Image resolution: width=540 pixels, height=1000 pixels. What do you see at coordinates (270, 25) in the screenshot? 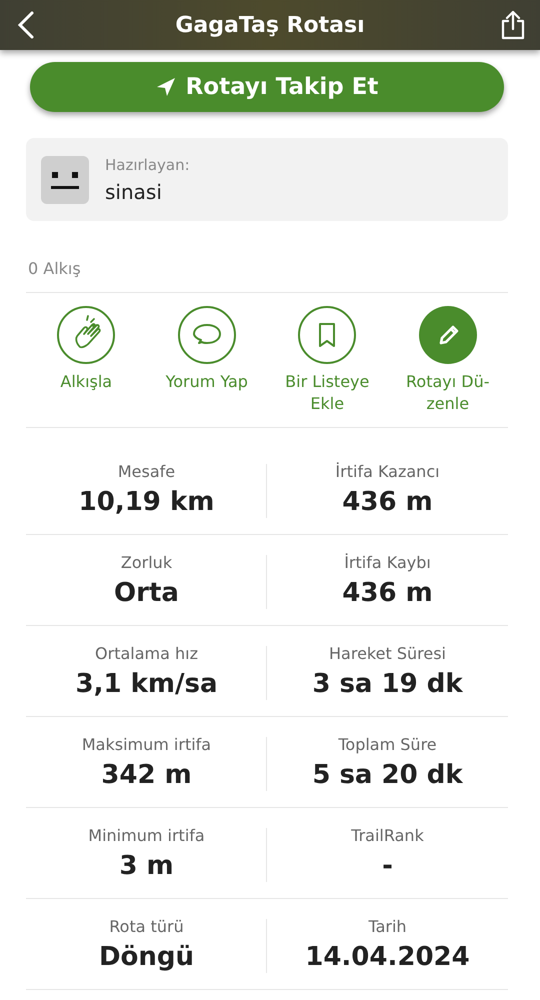
I see `screen-title: GagaTaş Rotası` at bounding box center [270, 25].